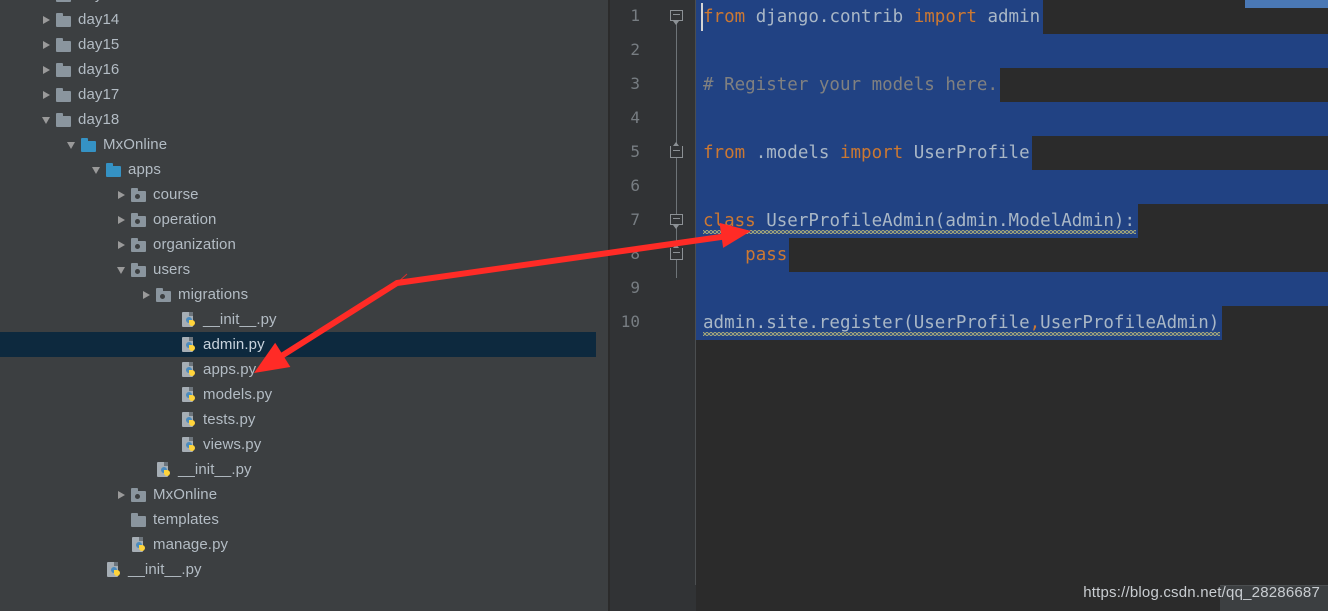 This screenshot has height=611, width=1328. What do you see at coordinates (305, 519) in the screenshot?
I see `tree-row-templates: templates` at bounding box center [305, 519].